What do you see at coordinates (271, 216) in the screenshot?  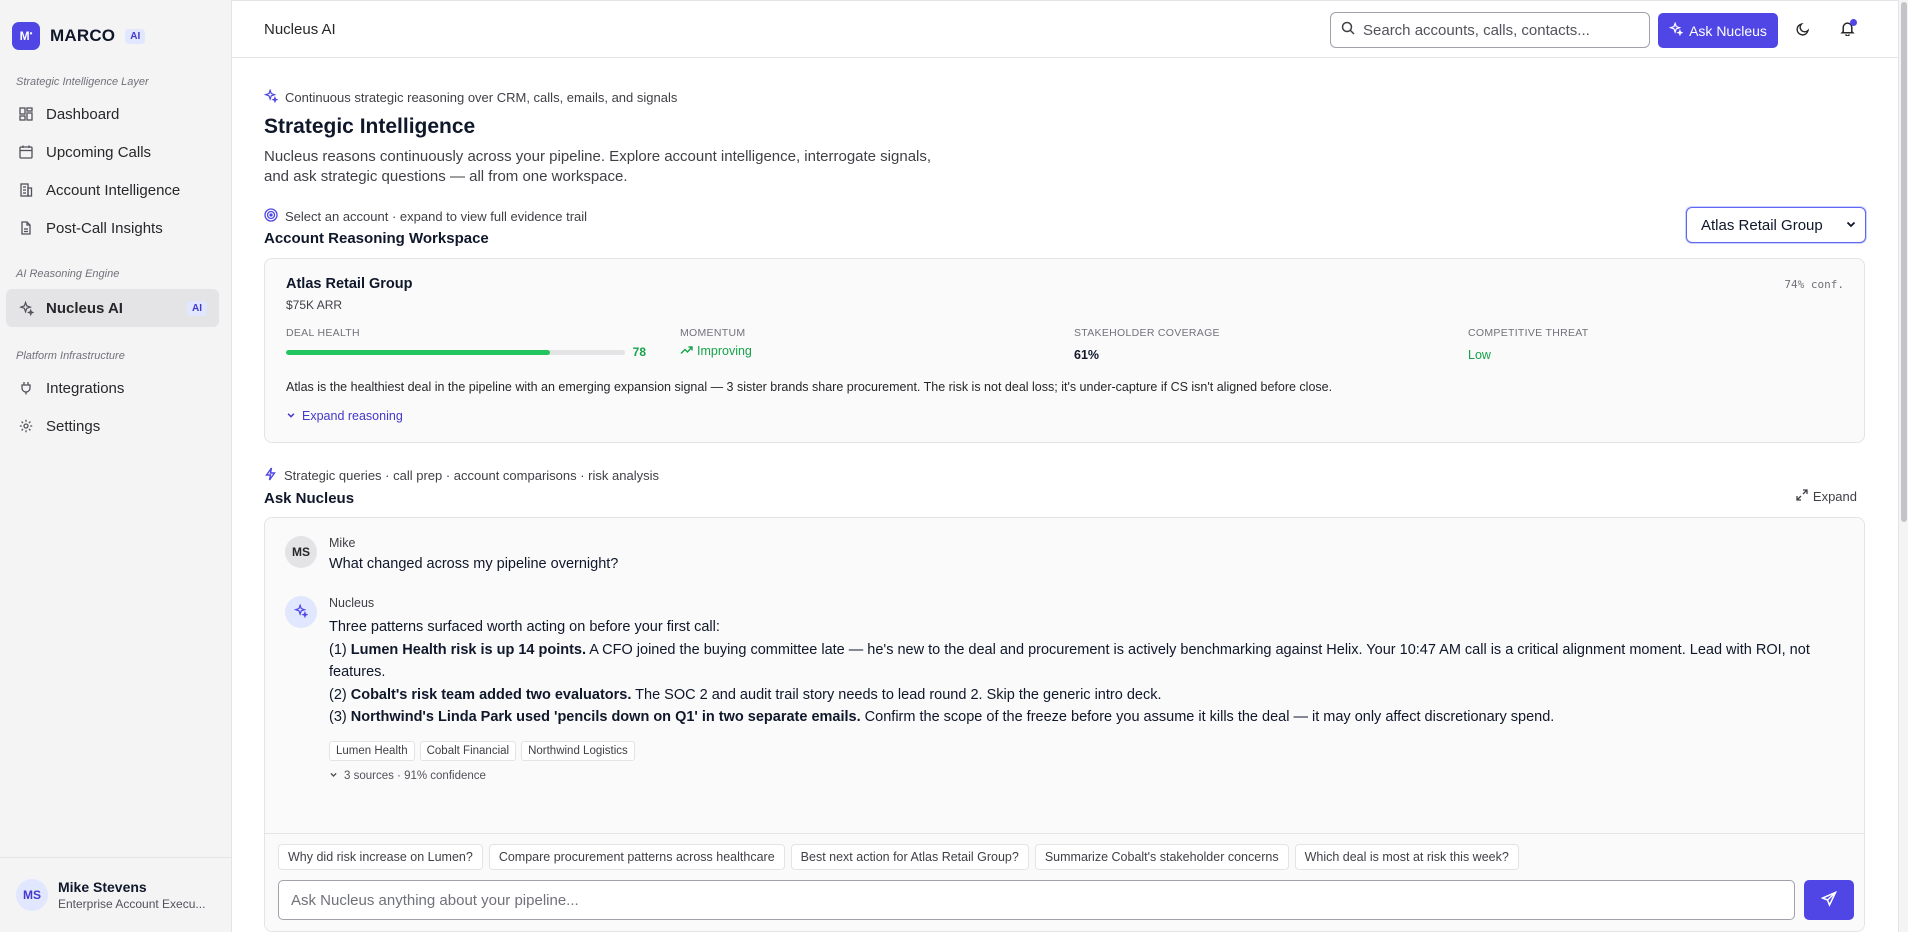 I see `target-icon` at bounding box center [271, 216].